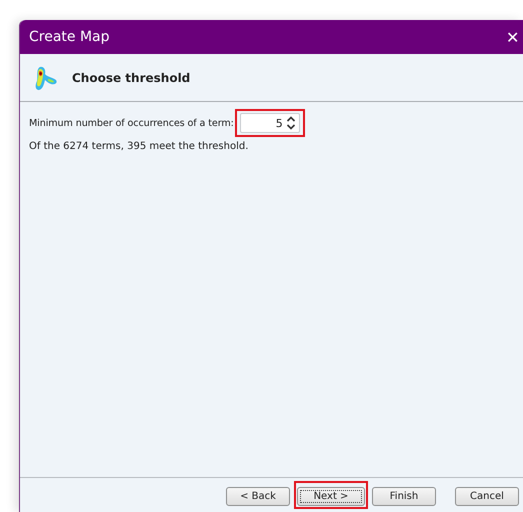 Image resolution: width=523 pixels, height=512 pixels. I want to click on window-title: Create Map, so click(69, 37).